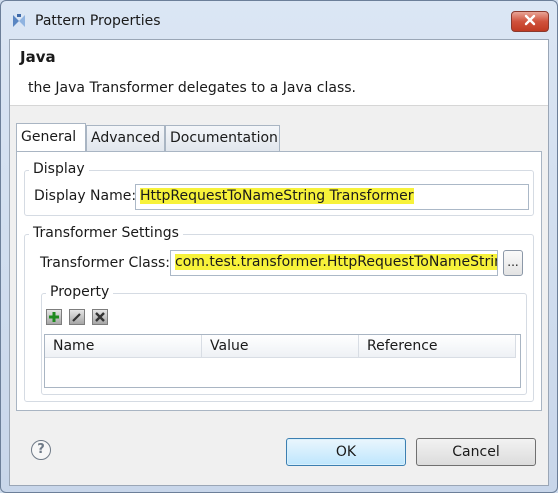 This screenshot has height=493, width=558. Describe the element at coordinates (100, 317) in the screenshot. I see `delete-icon` at that location.